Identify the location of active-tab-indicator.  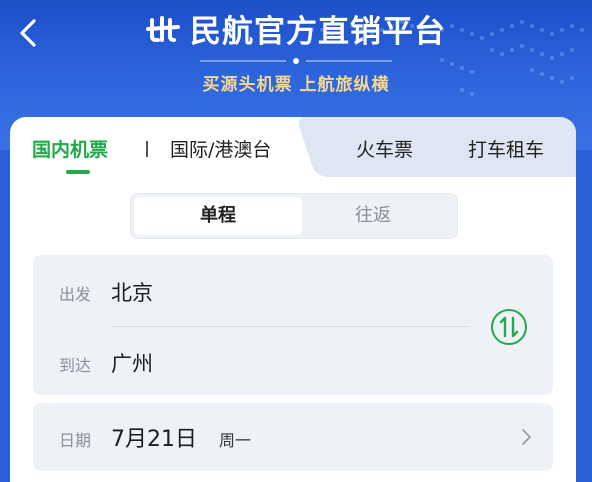
(78, 172).